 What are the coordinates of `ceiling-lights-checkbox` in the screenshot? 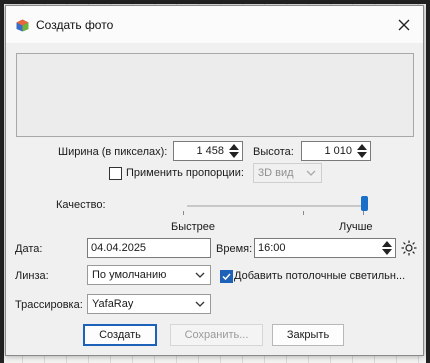 It's located at (226, 276).